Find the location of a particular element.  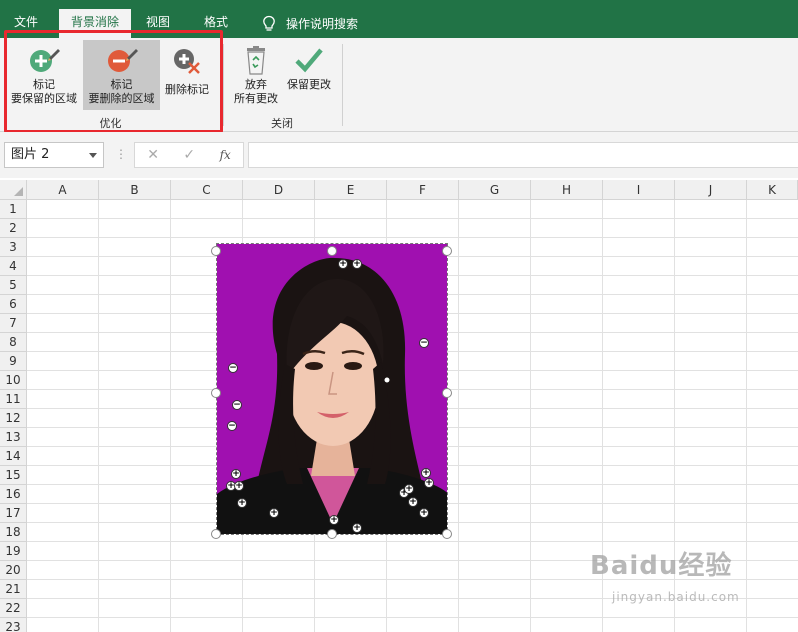

row-header-13: 13 is located at coordinates (13, 437).